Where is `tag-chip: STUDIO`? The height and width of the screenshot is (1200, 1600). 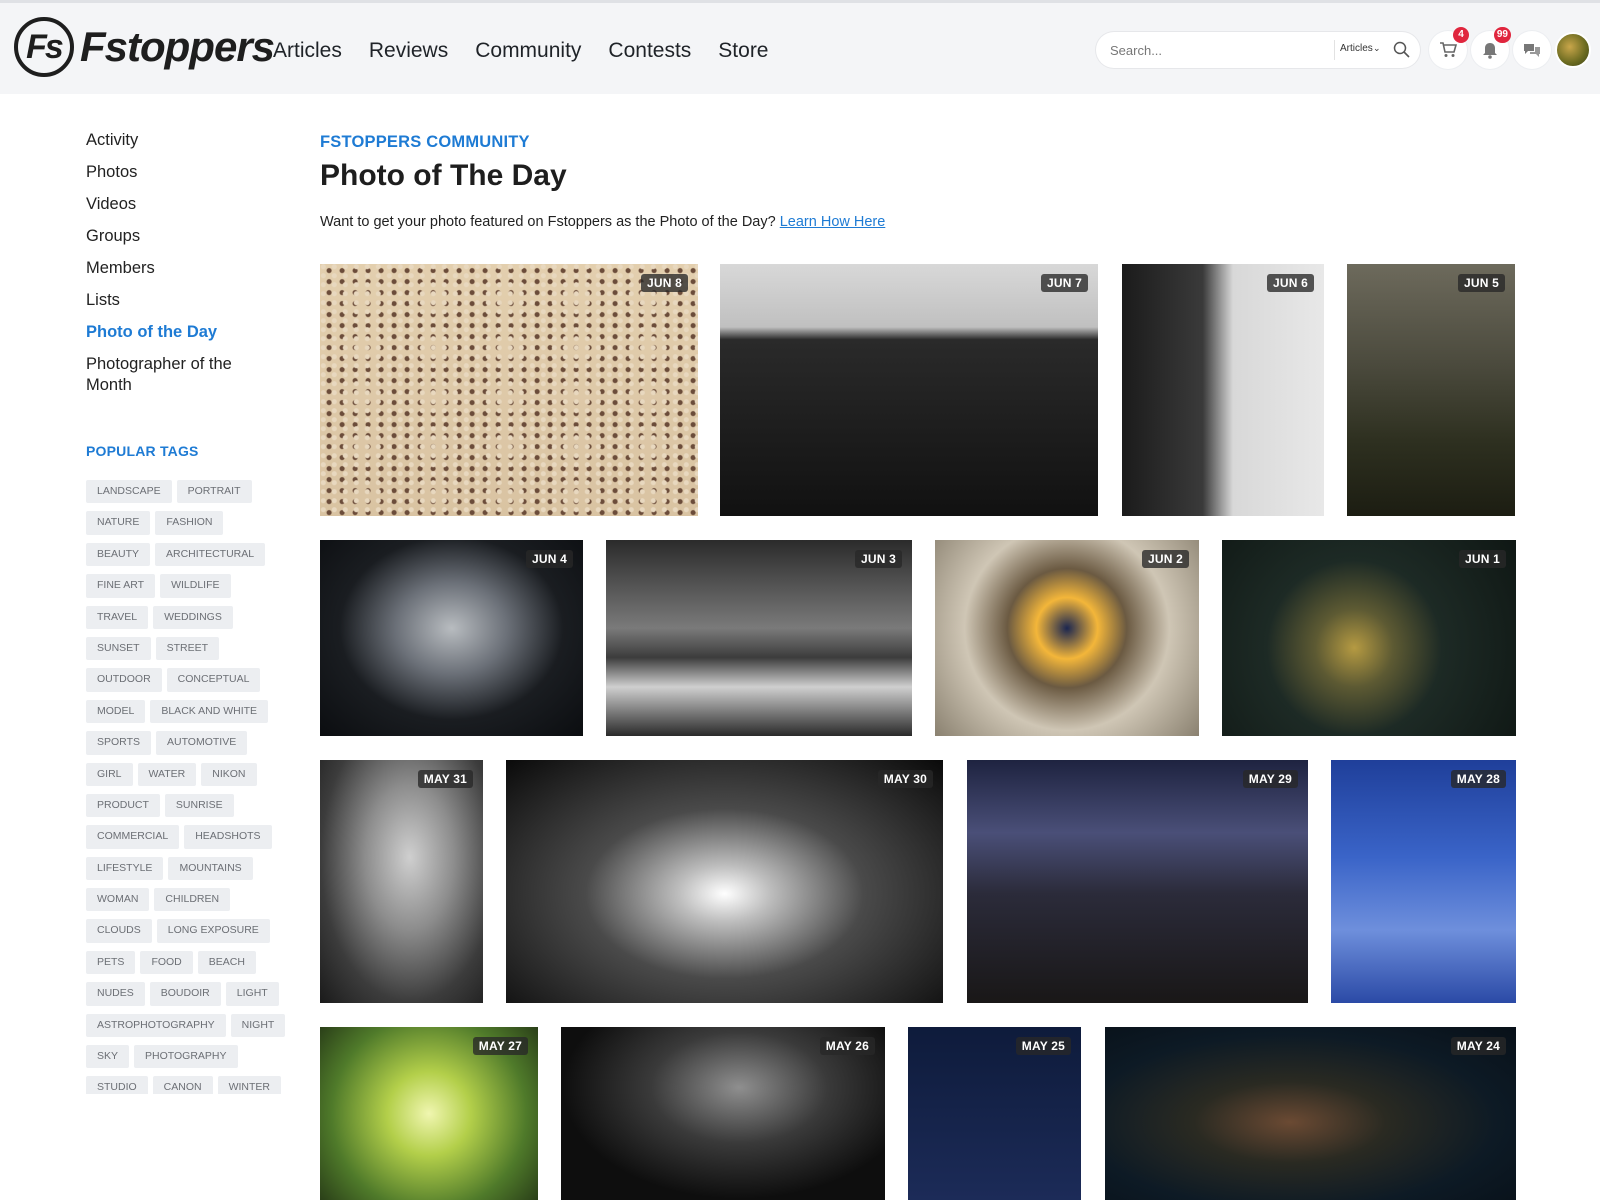 tag-chip: STUDIO is located at coordinates (117, 1085).